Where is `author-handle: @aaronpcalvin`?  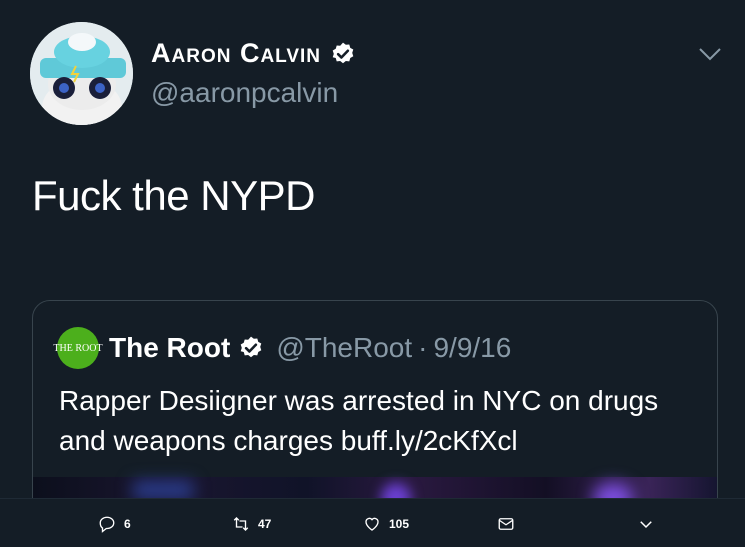
author-handle: @aaronpcalvin is located at coordinates (244, 93).